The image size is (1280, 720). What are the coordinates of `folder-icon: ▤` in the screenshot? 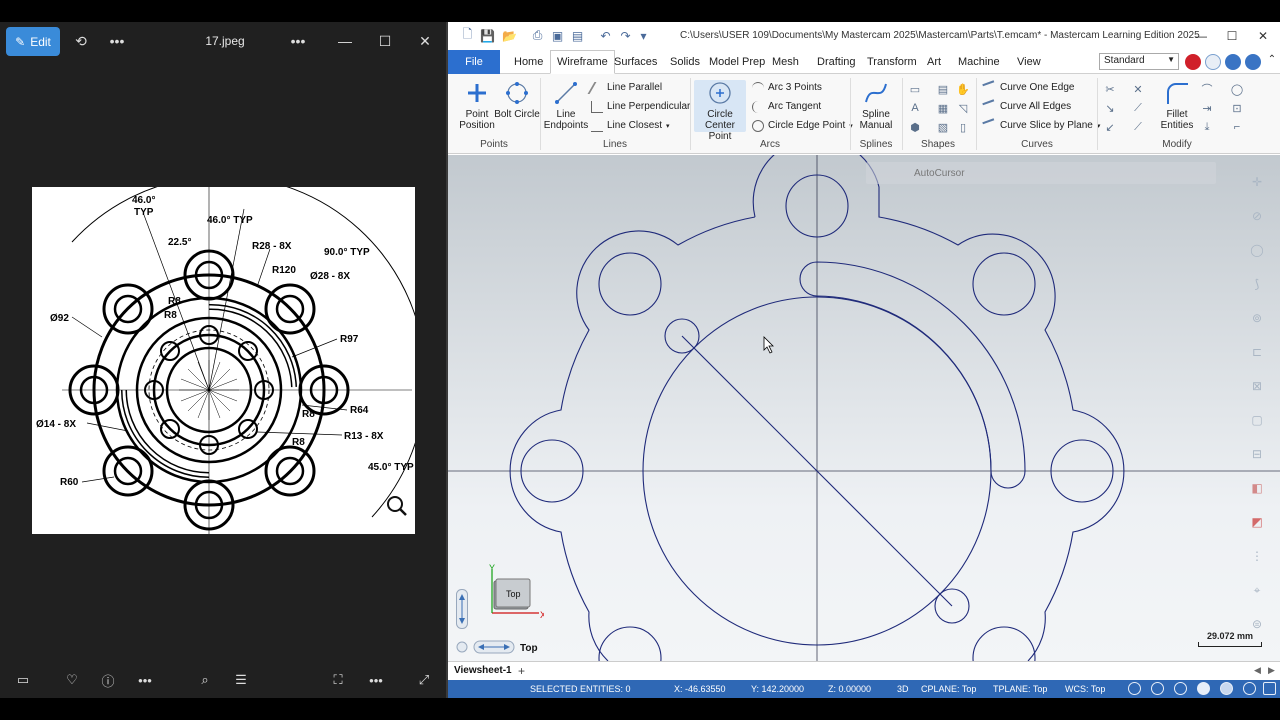 It's located at (577, 35).